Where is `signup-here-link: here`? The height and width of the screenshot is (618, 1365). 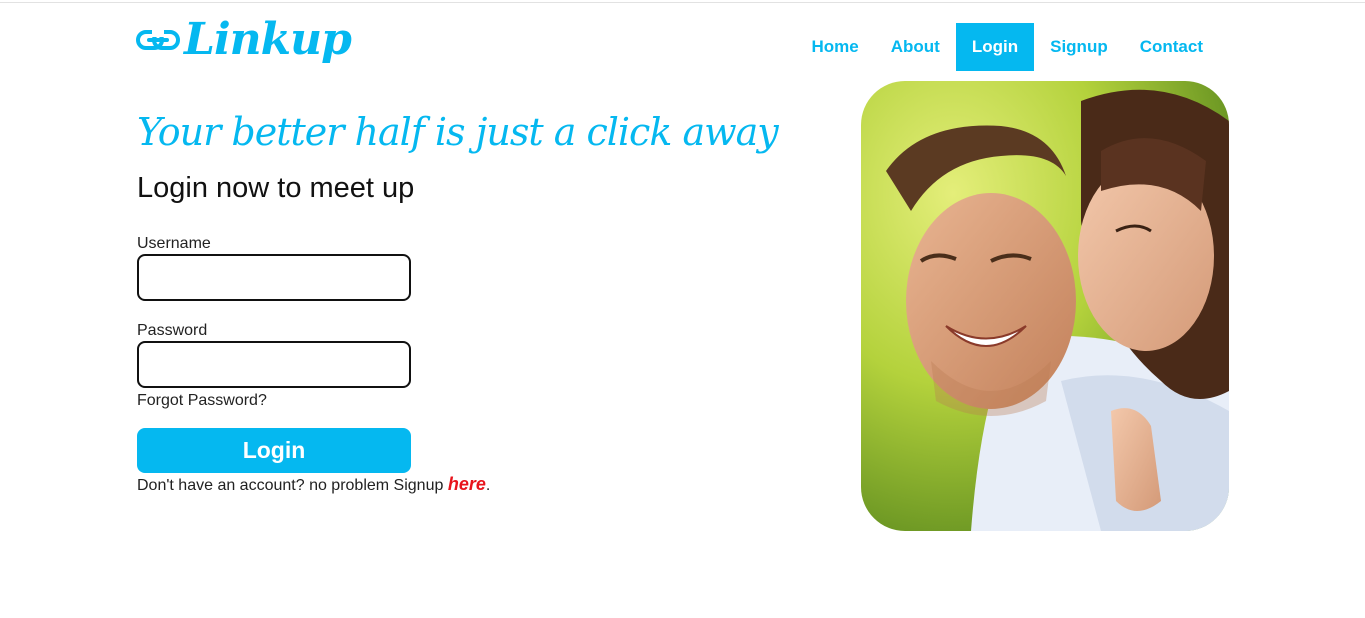 signup-here-link: here is located at coordinates (467, 484).